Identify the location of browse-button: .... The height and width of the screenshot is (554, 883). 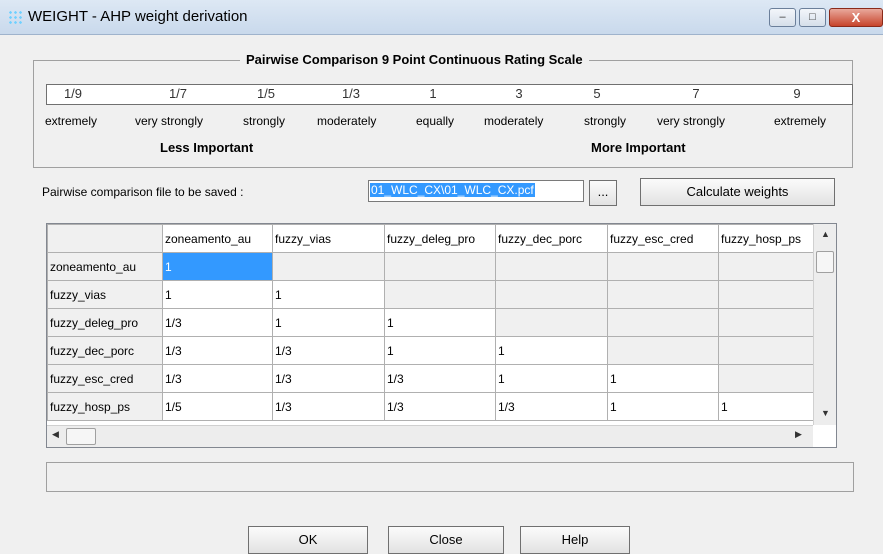
(603, 193).